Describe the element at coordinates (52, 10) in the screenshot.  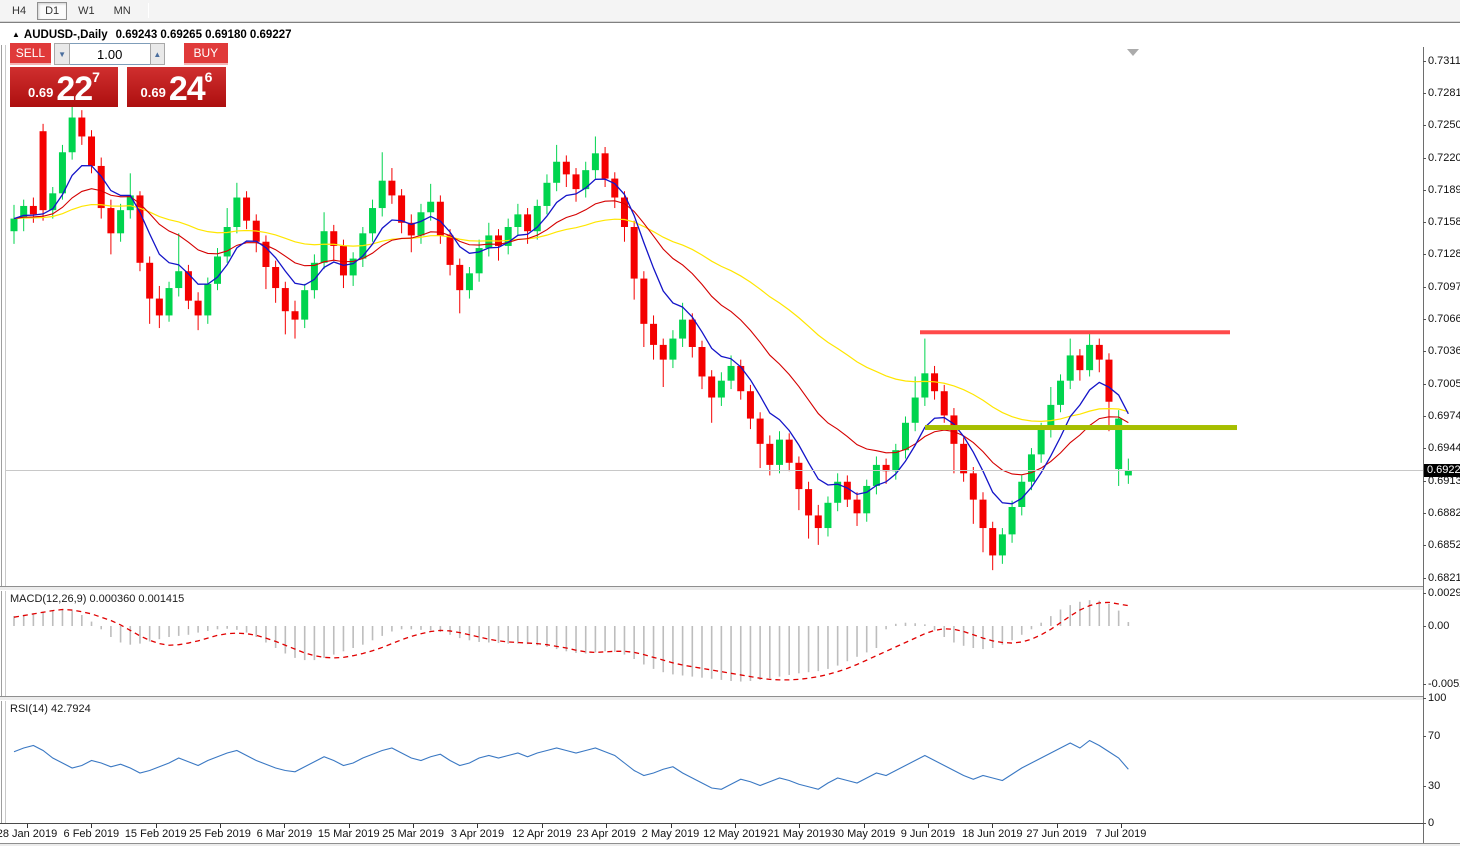
I see `timeframe-button-d1: D1` at that location.